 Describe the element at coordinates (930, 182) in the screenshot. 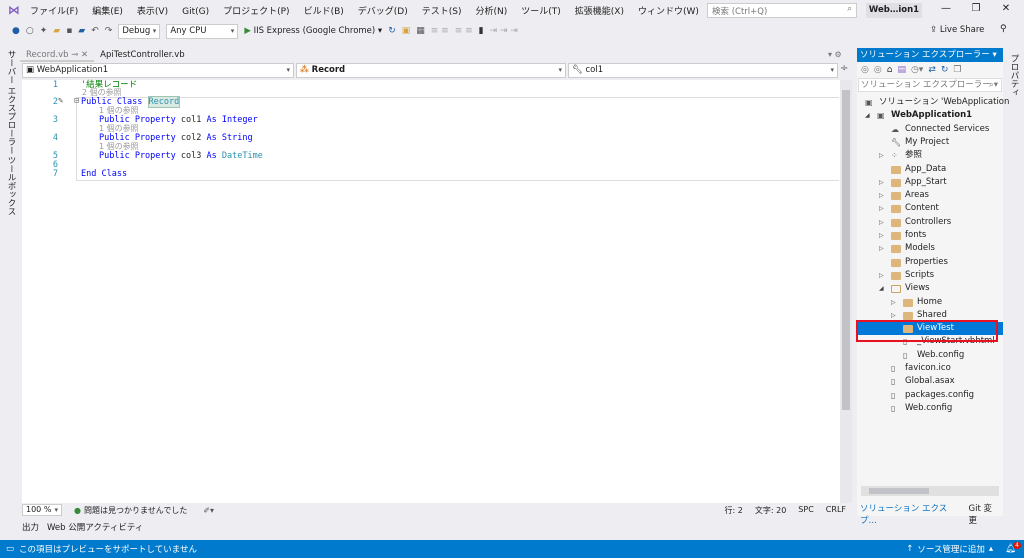

I see `tree-item: ▷ App_Start` at that location.